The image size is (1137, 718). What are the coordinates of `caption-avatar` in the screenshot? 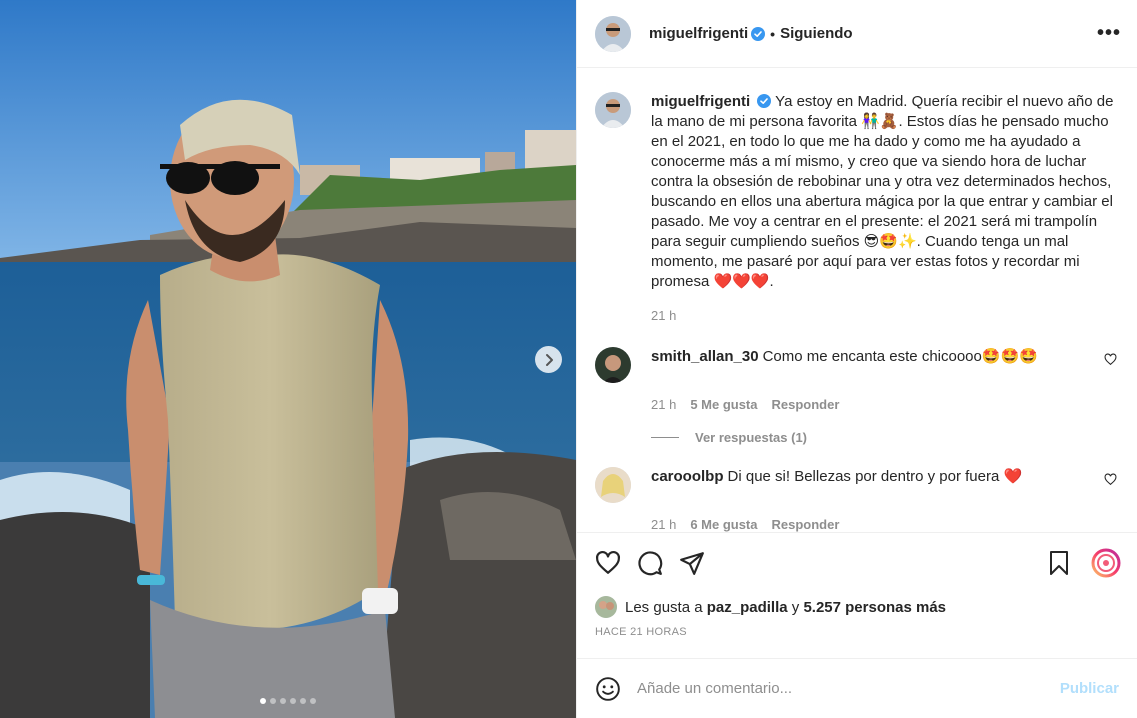 It's located at (613, 110).